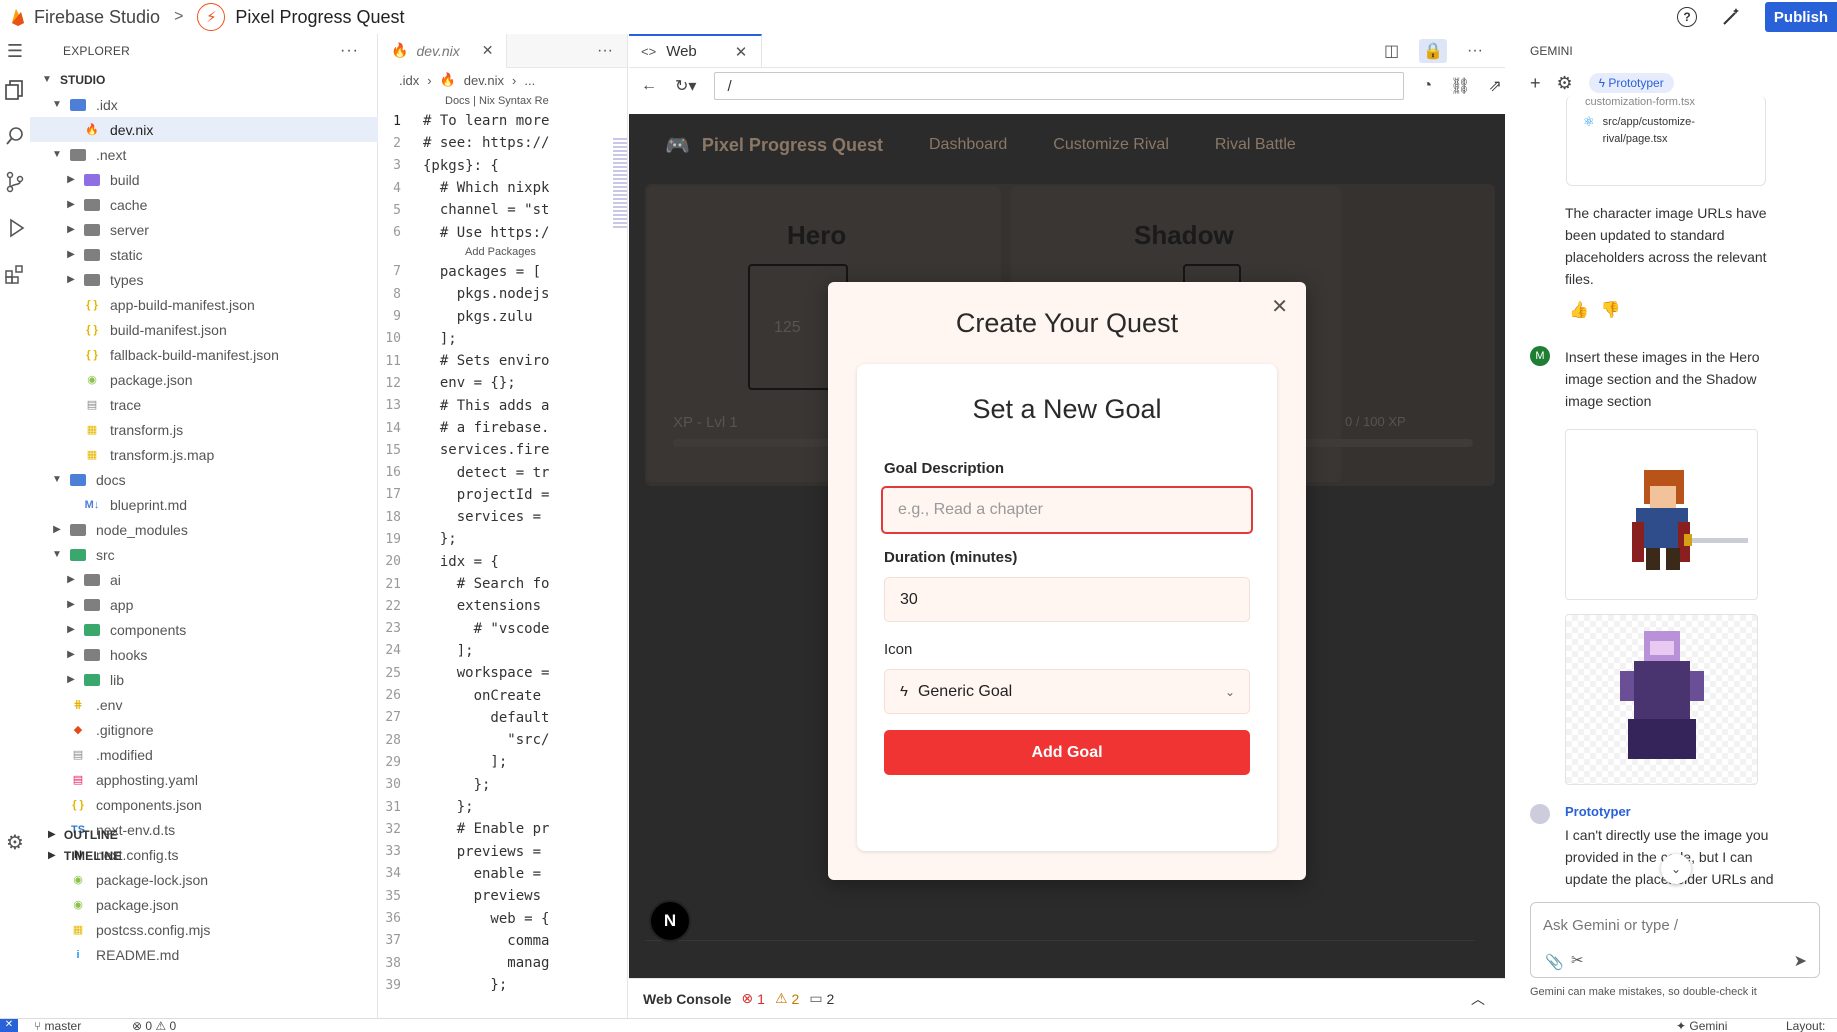  What do you see at coordinates (503, 874) in the screenshot?
I see `code-line: 34 enable =` at bounding box center [503, 874].